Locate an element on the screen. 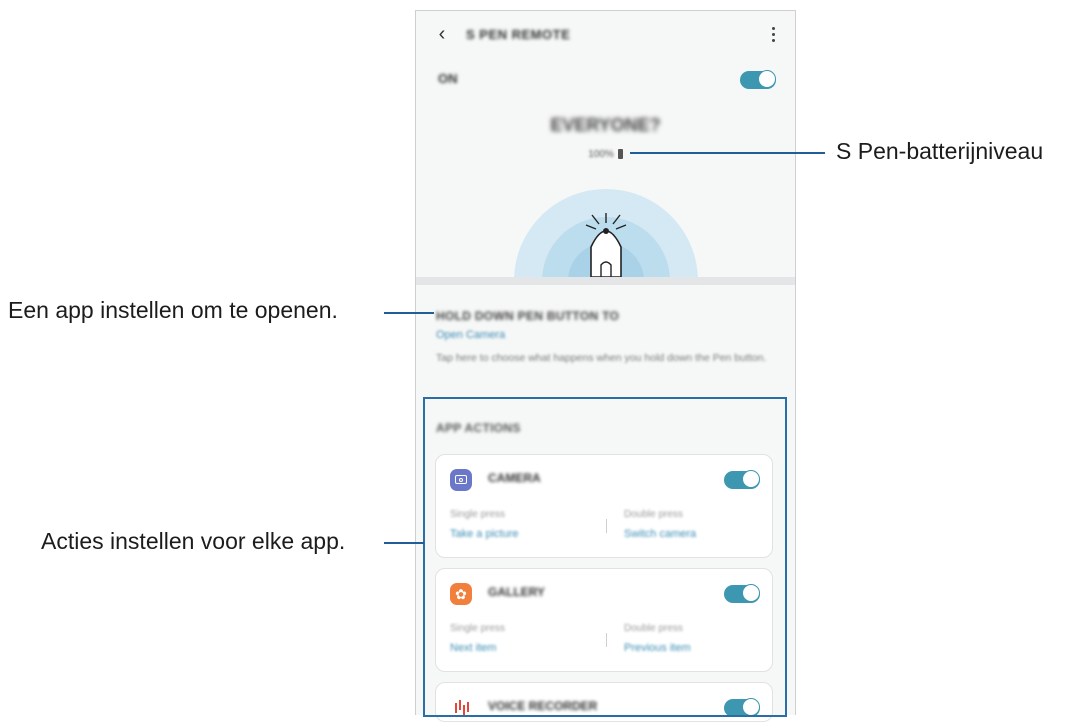  open-app-callout: Een app instellen om te openen. is located at coordinates (173, 310).